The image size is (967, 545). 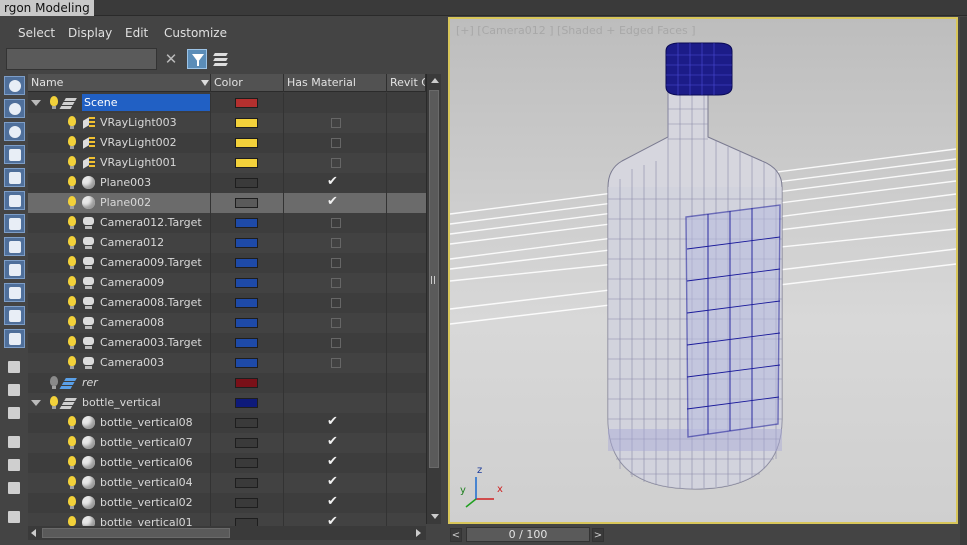 I want to click on tree-row: Camera012, so click(x=227, y=243).